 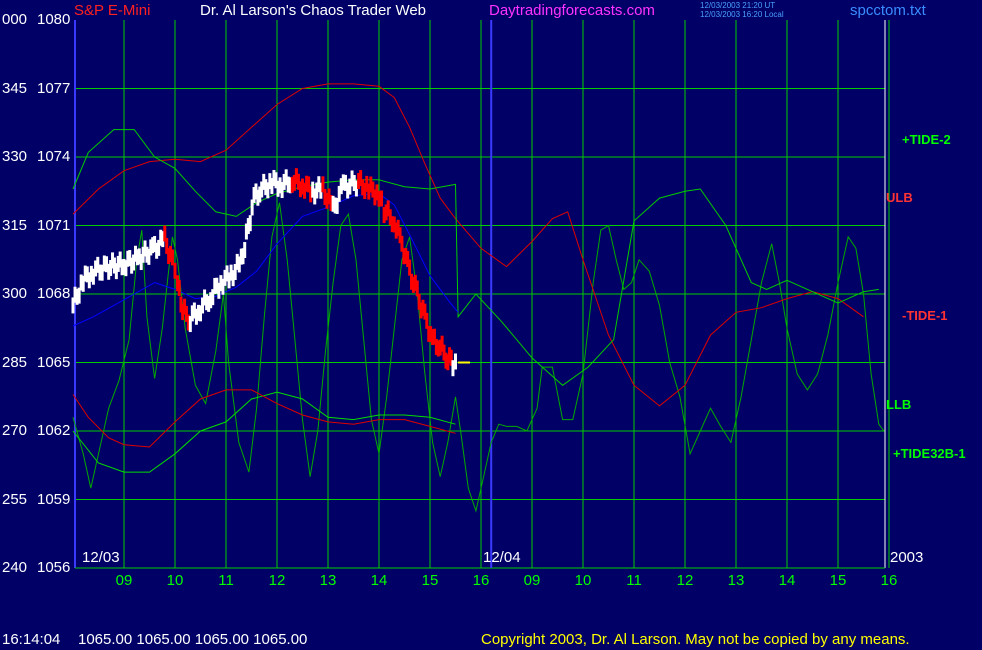 I want to click on series-label-ulb: ULB, so click(x=899, y=197).